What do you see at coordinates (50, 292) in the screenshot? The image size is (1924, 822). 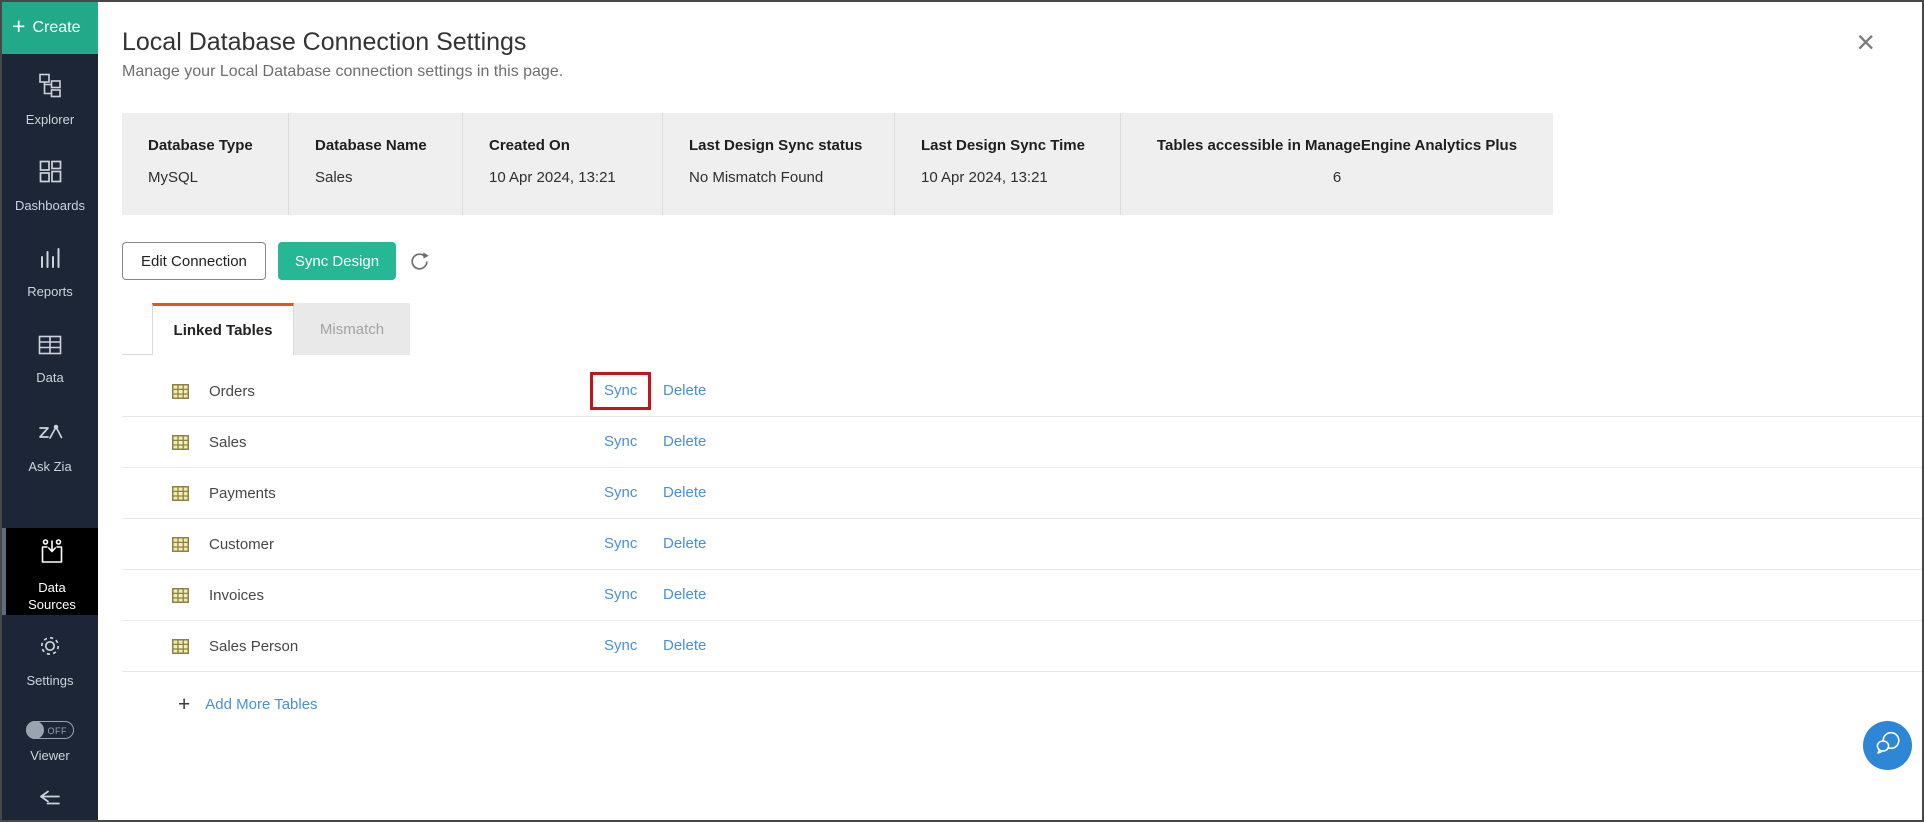 I see `sidebar-item-label: Reports` at bounding box center [50, 292].